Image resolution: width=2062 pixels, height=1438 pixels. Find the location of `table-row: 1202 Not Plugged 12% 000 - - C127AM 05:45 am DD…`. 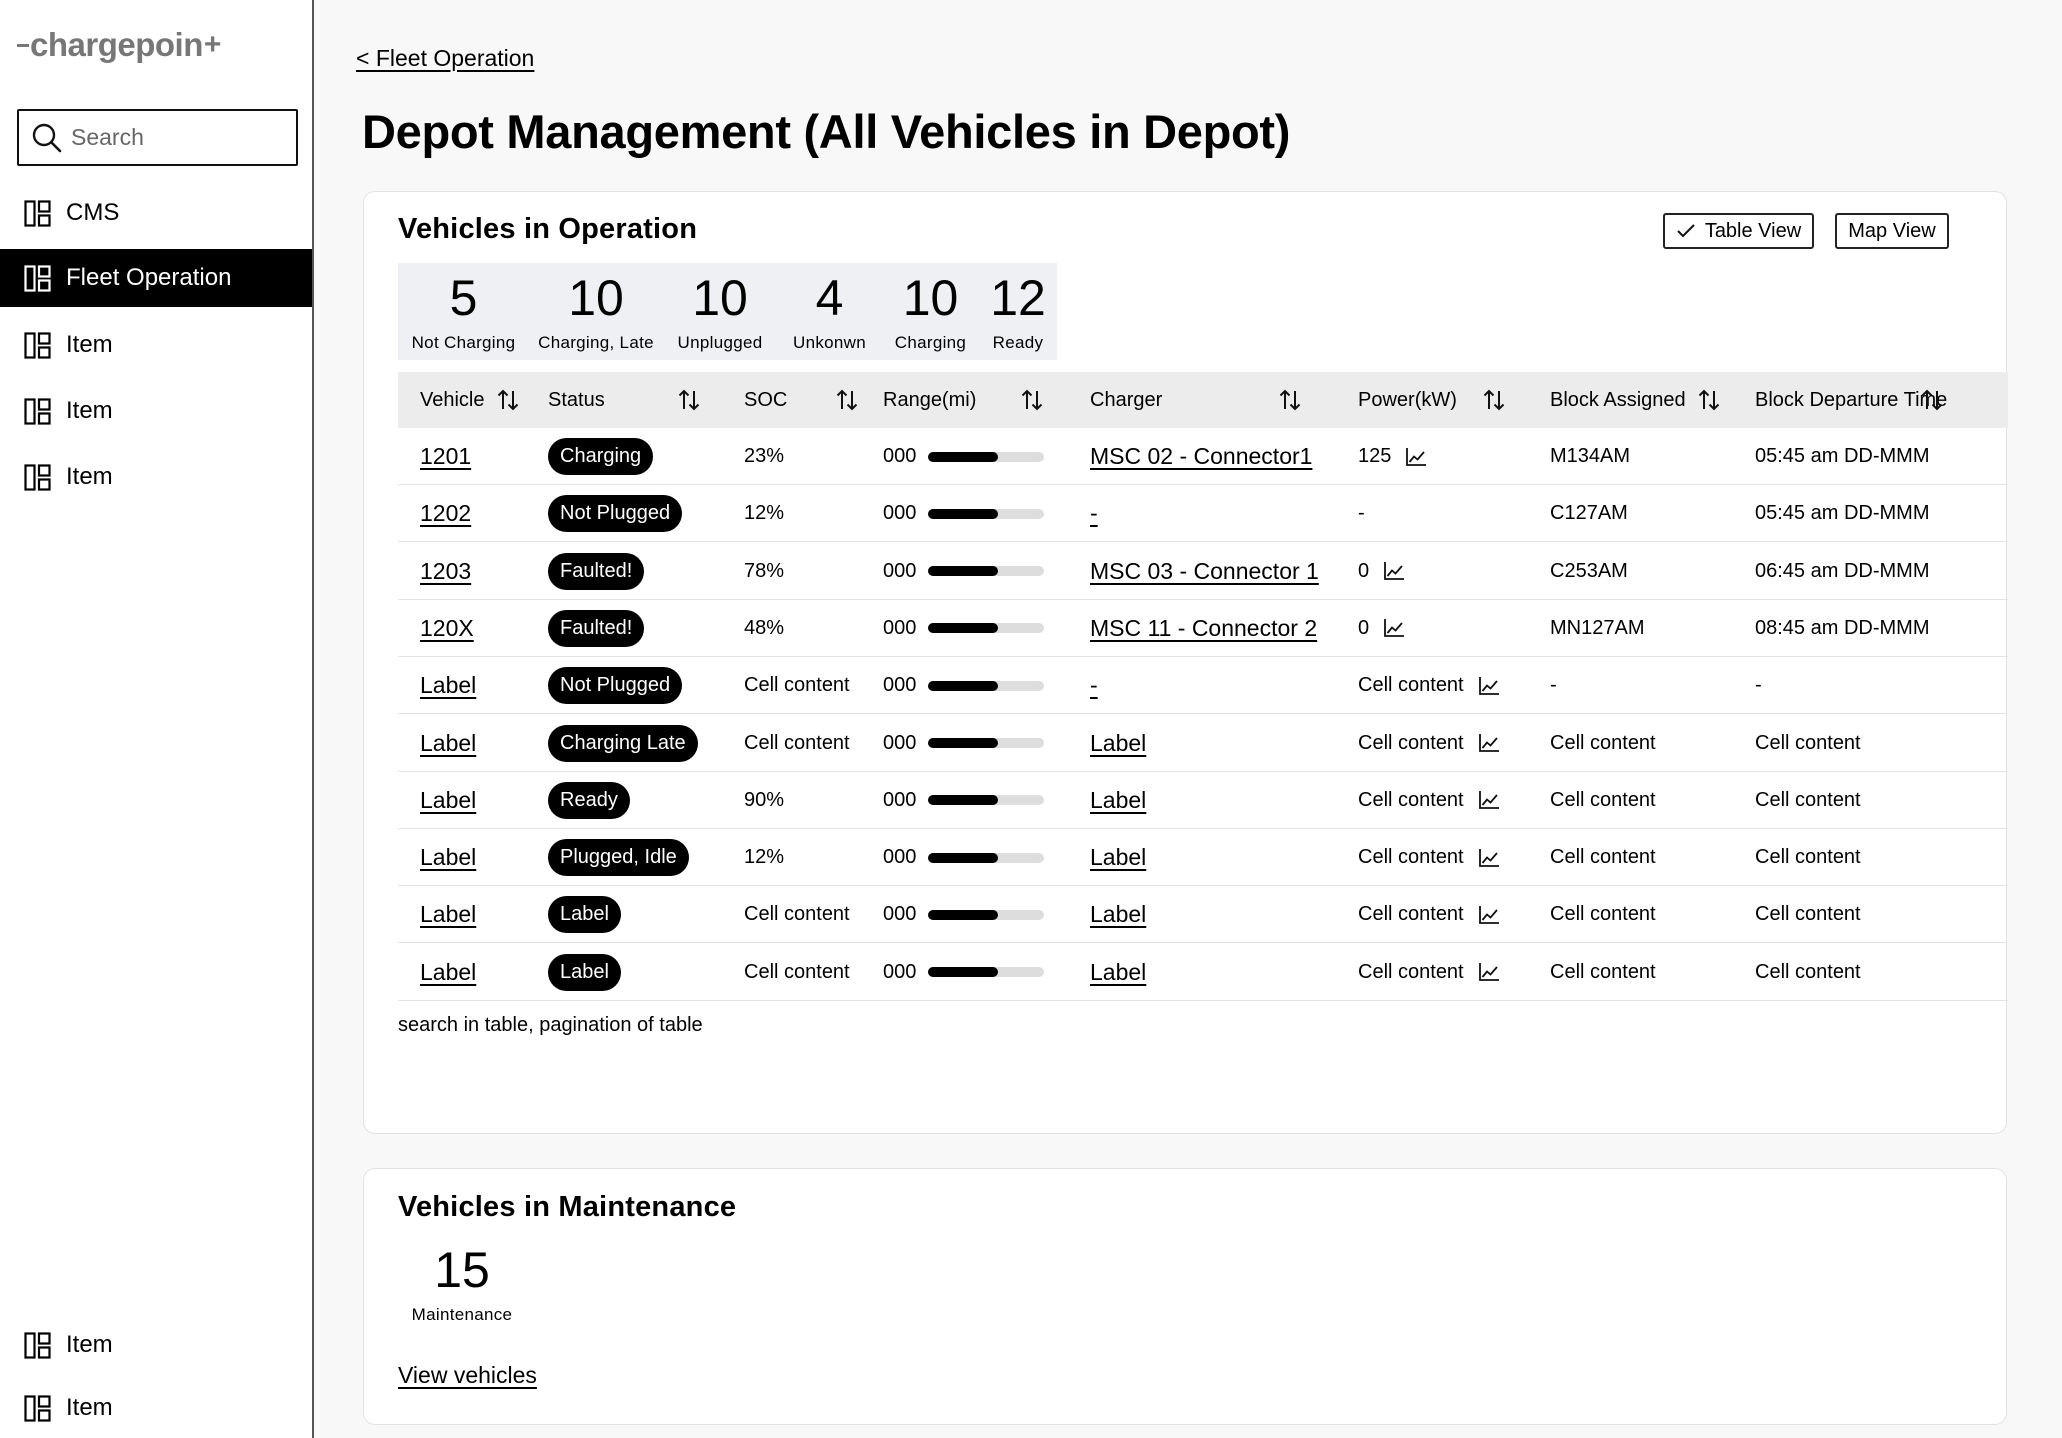

table-row: 1202 Not Plugged 12% 000 - - C127AM 05:45 am DD… is located at coordinates (1203, 514).